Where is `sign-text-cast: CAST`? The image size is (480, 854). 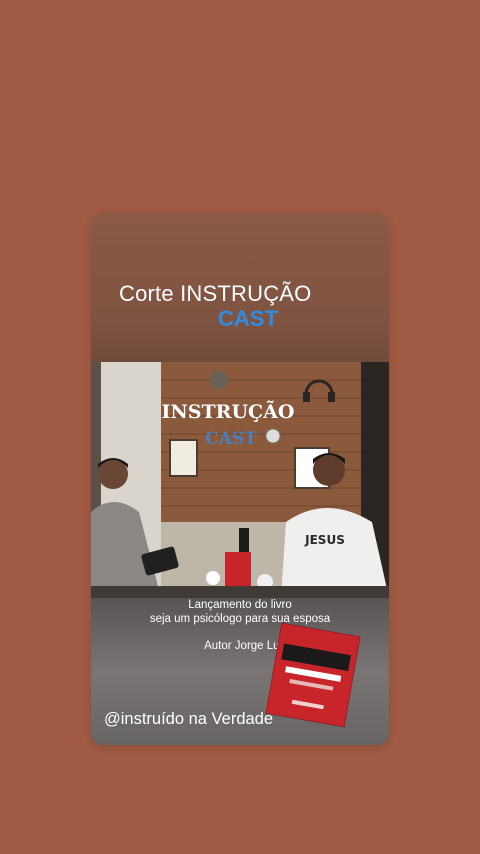
sign-text-cast: CAST is located at coordinates (231, 439).